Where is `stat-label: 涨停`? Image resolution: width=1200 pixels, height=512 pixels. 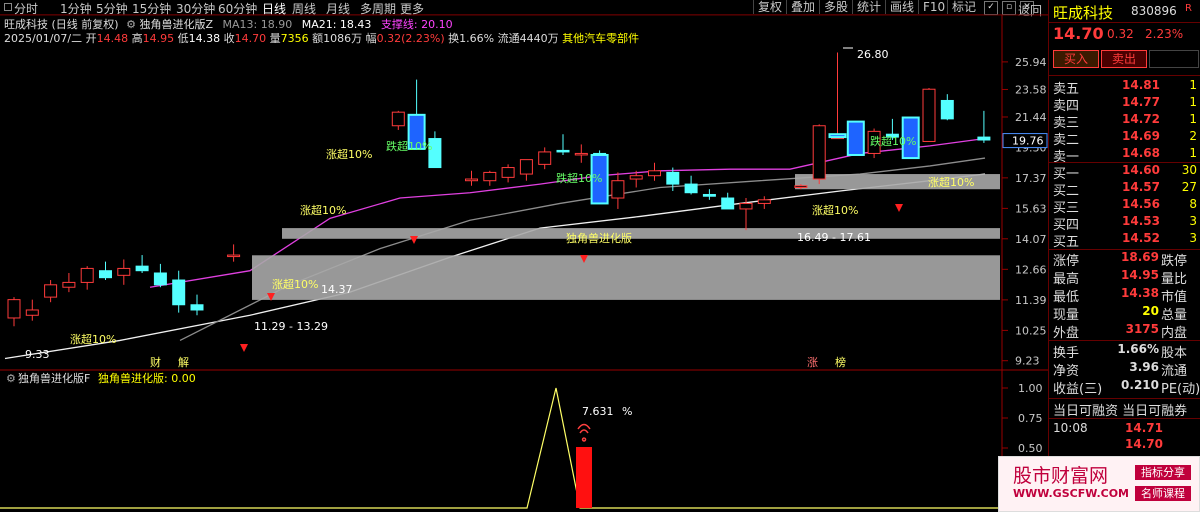 stat-label: 涨停 is located at coordinates (1066, 261).